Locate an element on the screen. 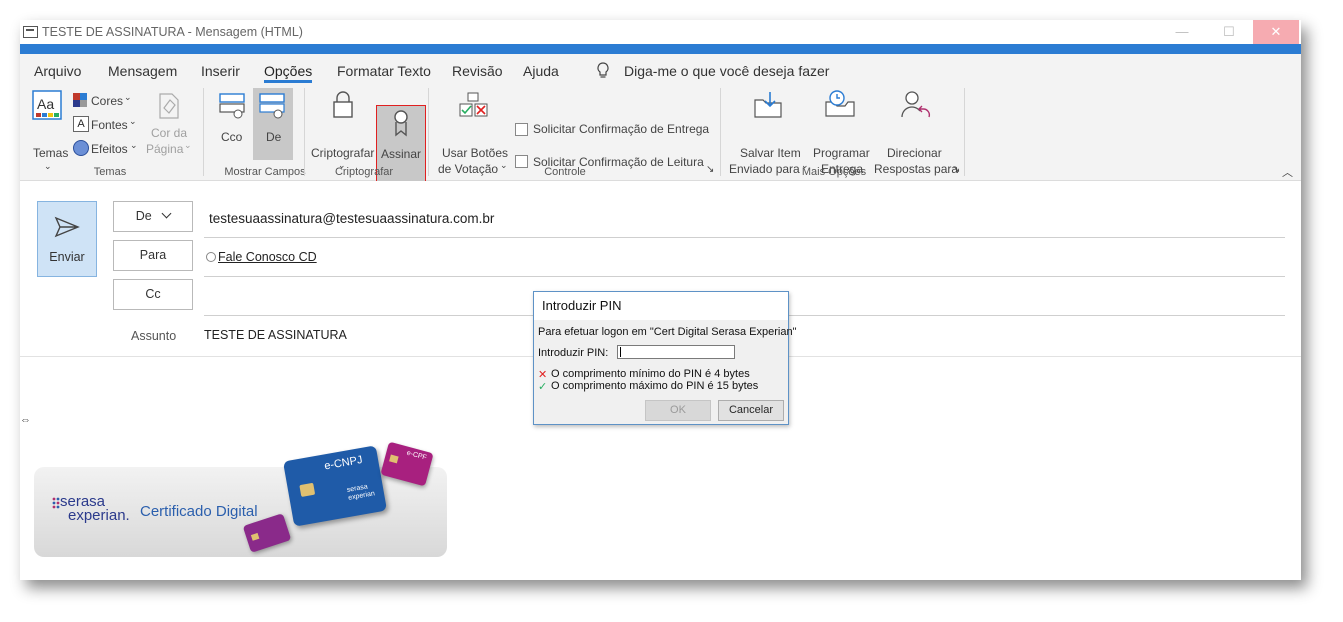 This screenshot has width=1343, height=622. themes-icon: Aa is located at coordinates (47, 105).